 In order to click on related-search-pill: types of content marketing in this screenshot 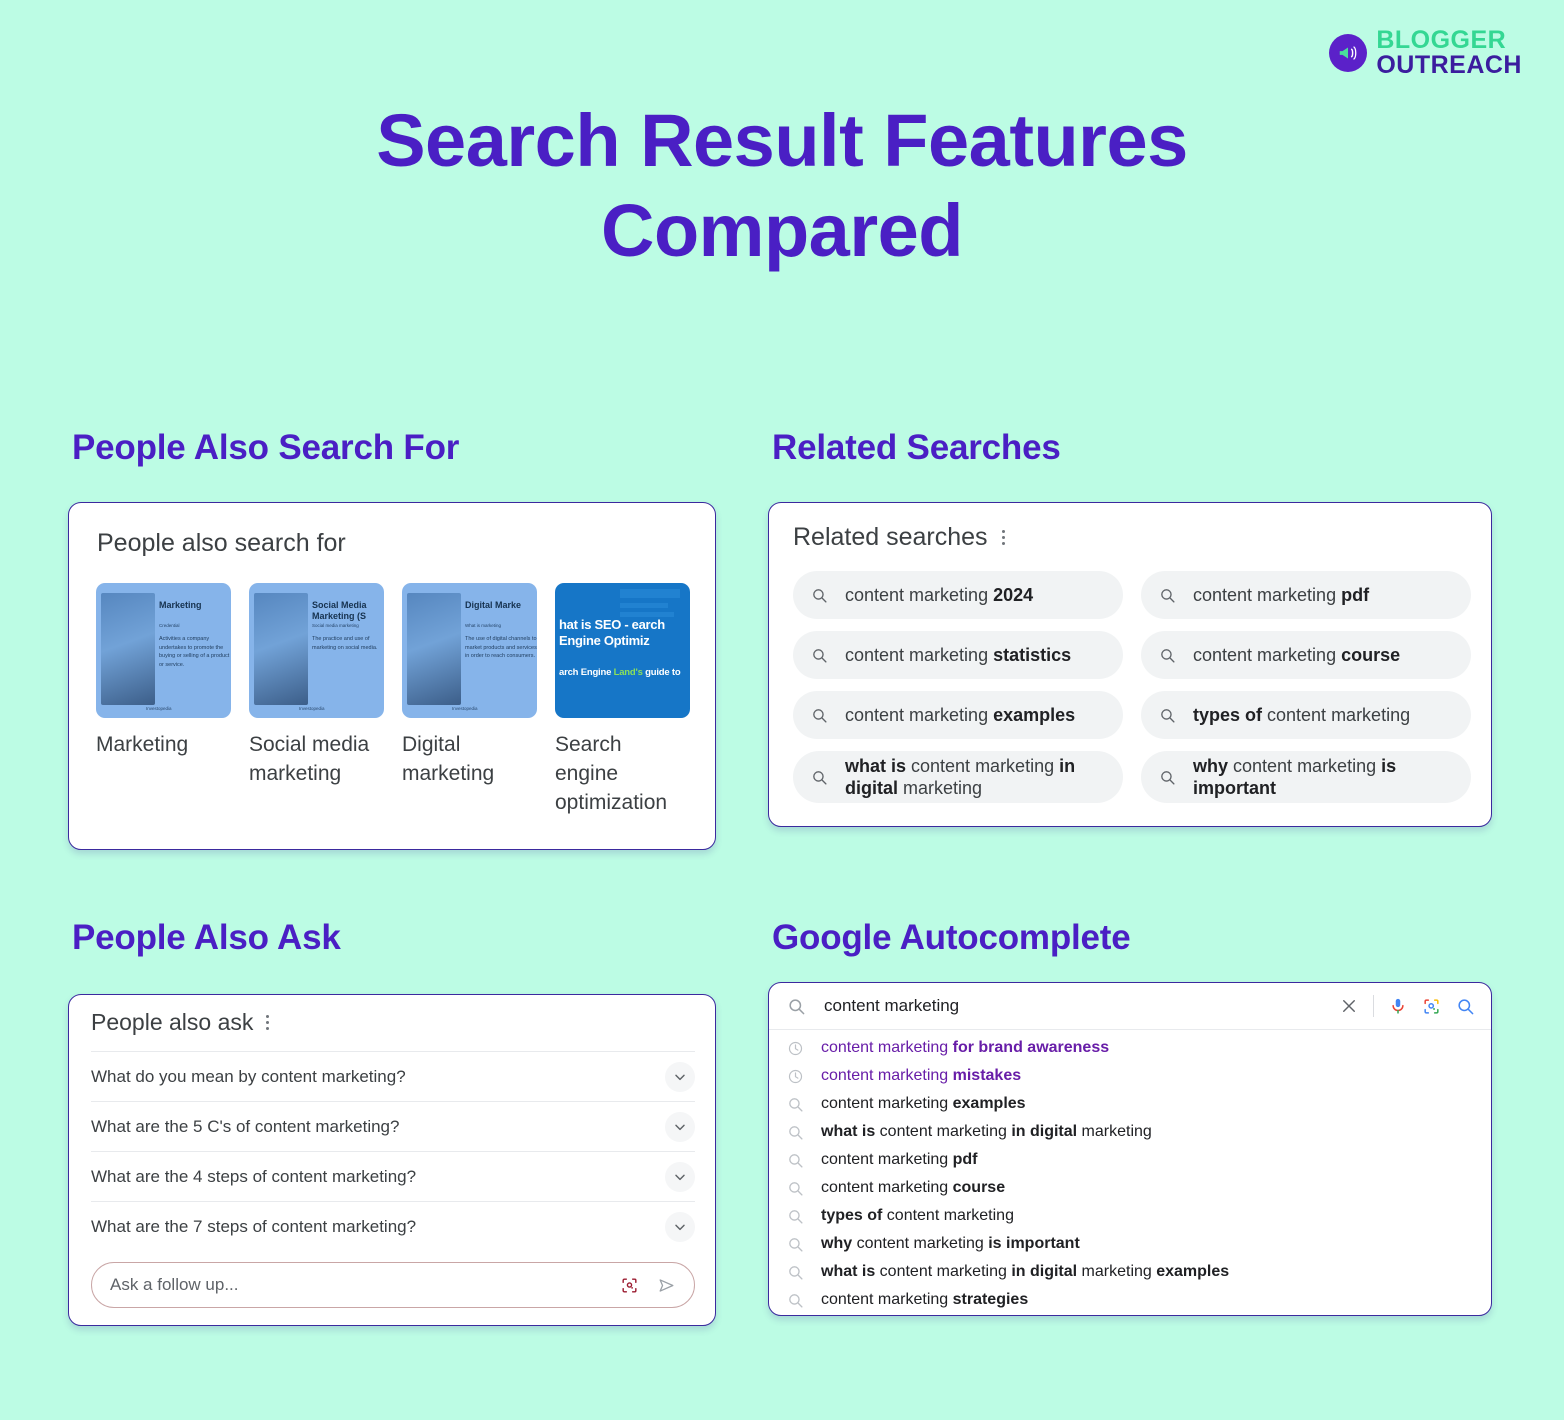, I will do `click(1306, 715)`.